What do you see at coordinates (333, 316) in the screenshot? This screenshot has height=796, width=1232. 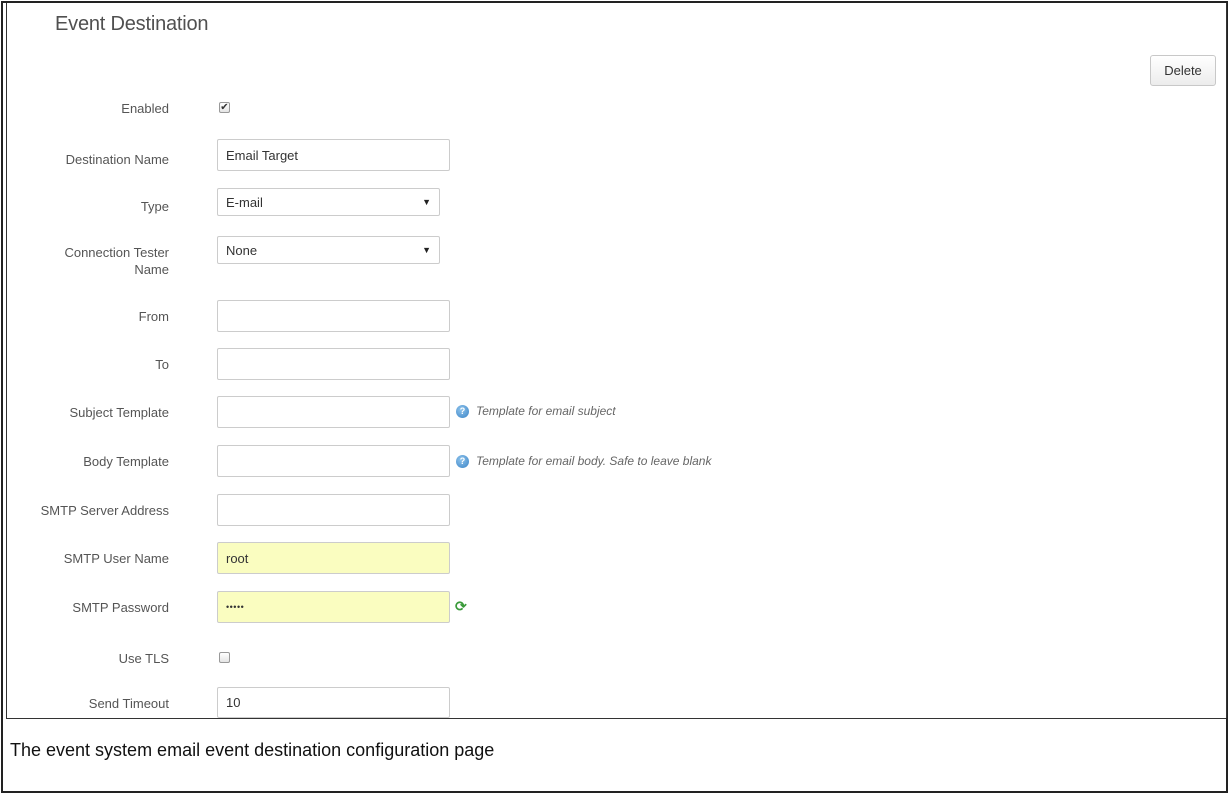 I see `from-input` at bounding box center [333, 316].